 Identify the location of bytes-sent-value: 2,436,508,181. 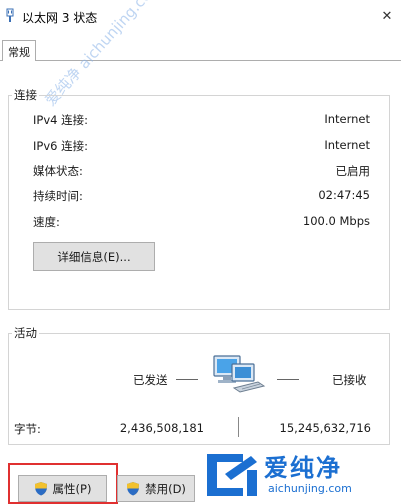
(161, 428).